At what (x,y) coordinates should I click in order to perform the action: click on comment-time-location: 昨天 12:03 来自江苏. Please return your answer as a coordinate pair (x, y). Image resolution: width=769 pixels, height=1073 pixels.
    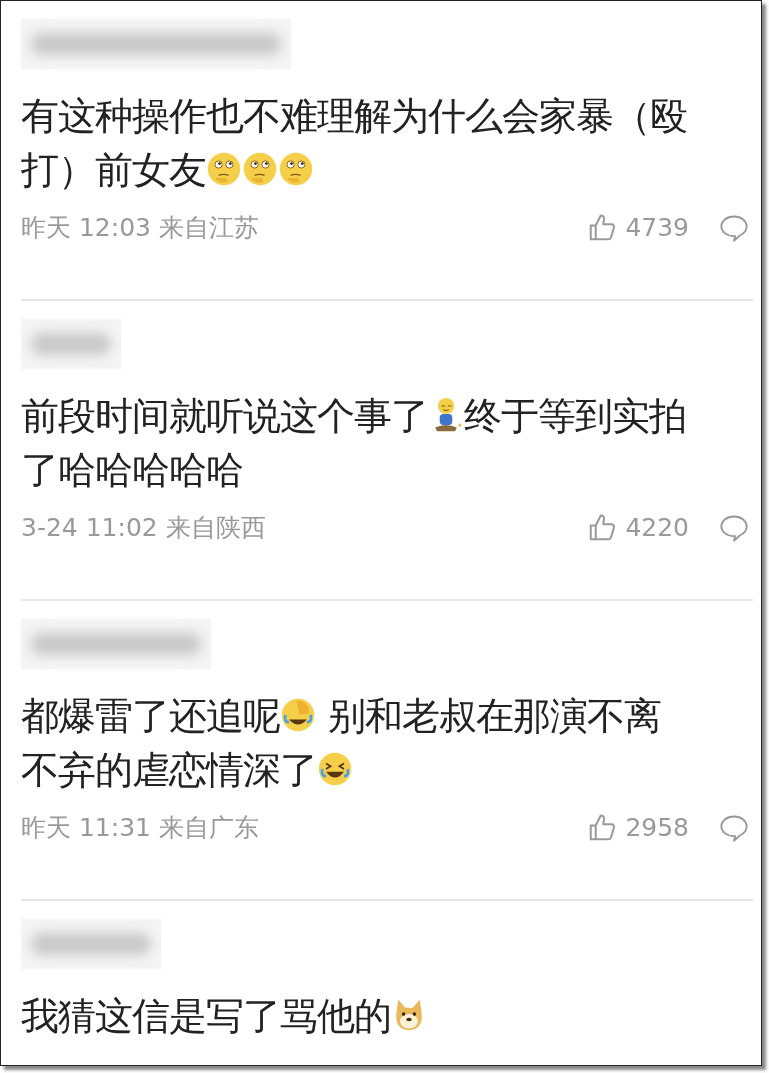
    Looking at the image, I should click on (140, 228).